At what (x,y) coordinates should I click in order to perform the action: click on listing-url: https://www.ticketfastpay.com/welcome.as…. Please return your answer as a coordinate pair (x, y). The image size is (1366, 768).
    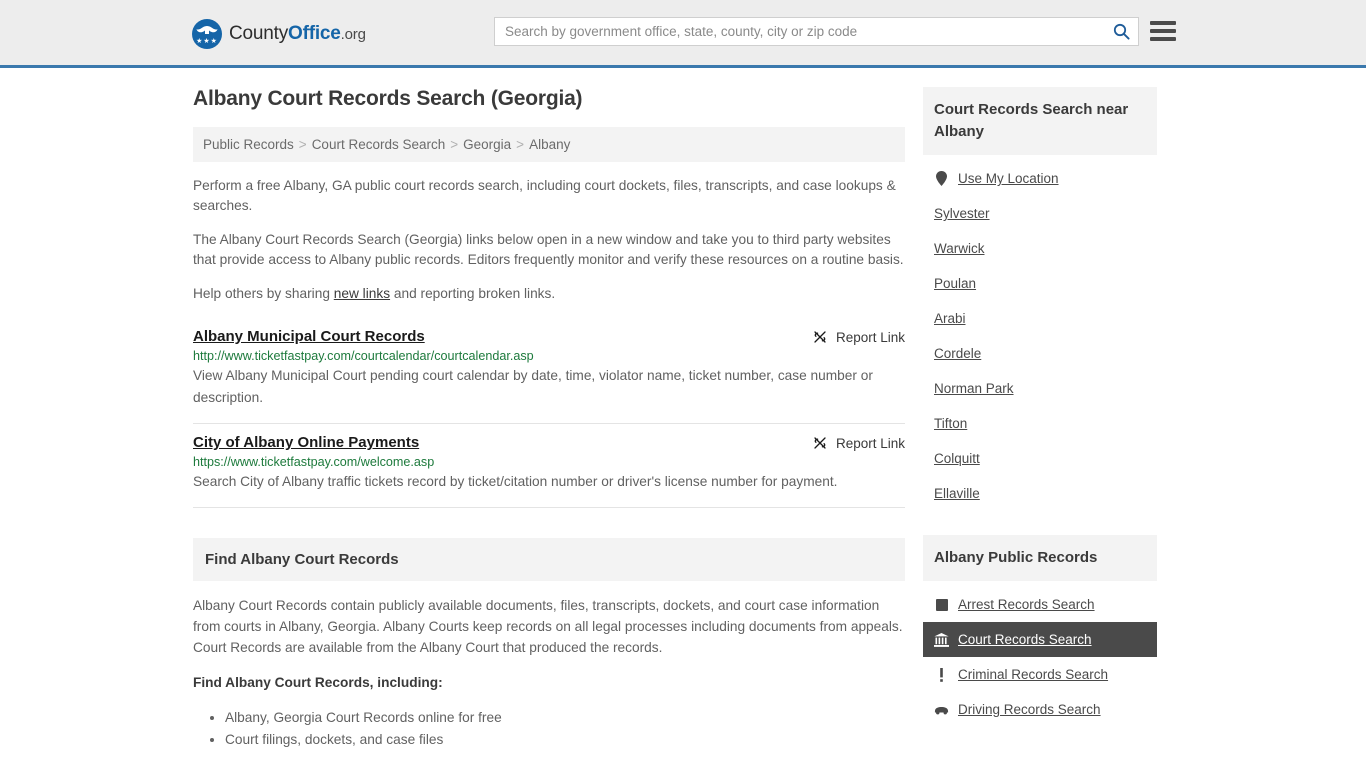
    Looking at the image, I should click on (549, 462).